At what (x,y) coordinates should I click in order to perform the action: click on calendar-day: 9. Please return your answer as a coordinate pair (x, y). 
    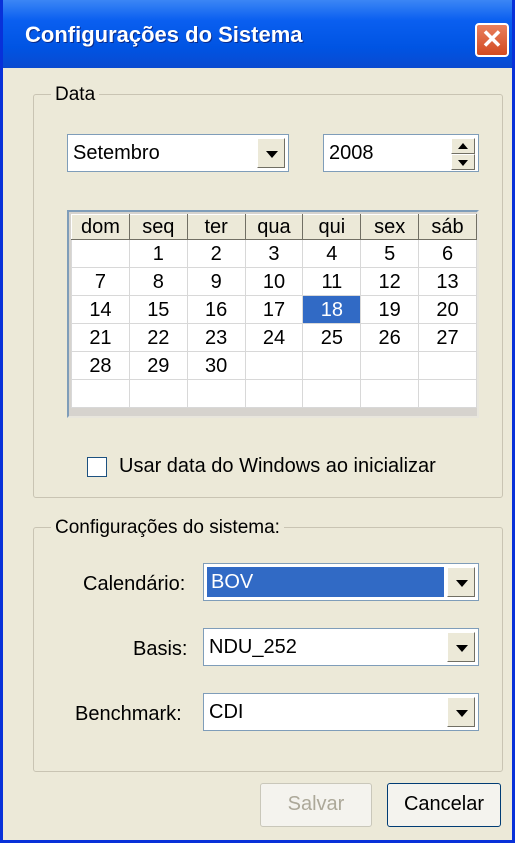
    Looking at the image, I should click on (216, 281).